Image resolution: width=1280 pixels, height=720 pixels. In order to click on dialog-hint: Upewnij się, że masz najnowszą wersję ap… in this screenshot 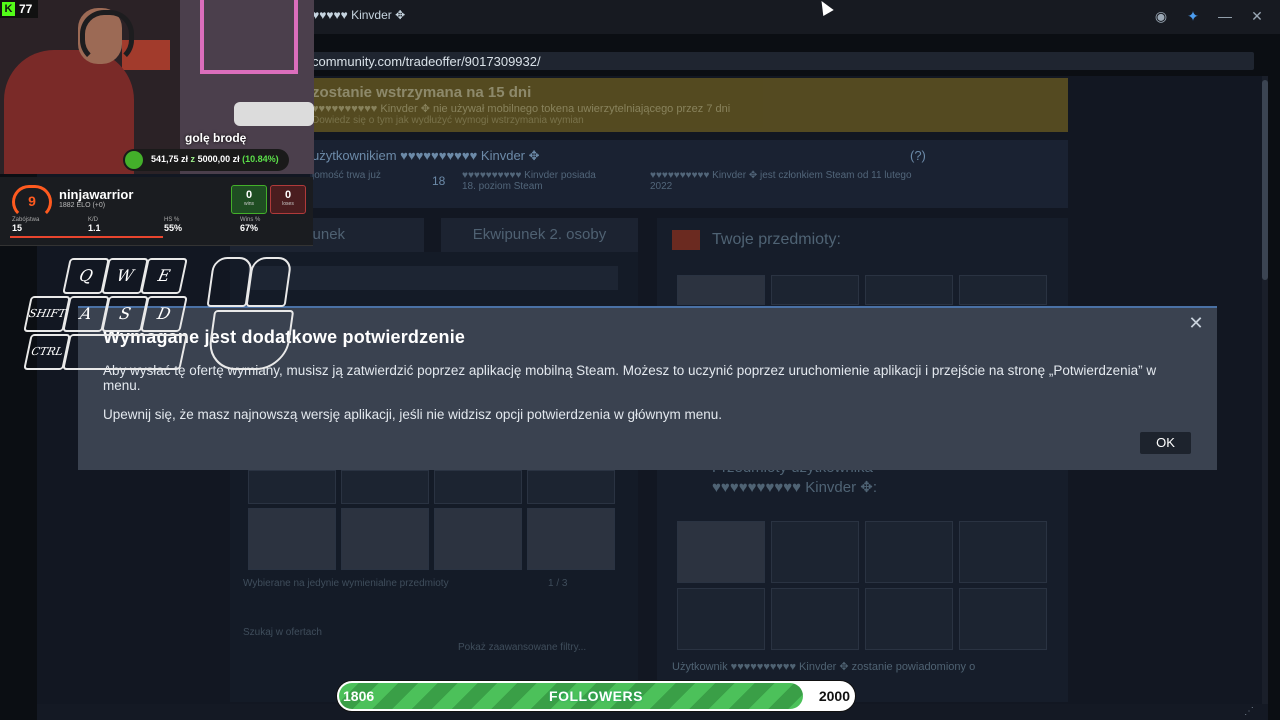, I will do `click(413, 414)`.